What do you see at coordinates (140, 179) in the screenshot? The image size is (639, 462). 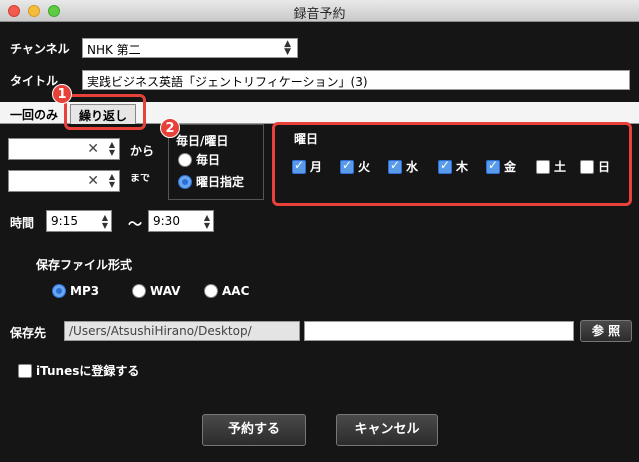 I see `to-suffix: まで` at bounding box center [140, 179].